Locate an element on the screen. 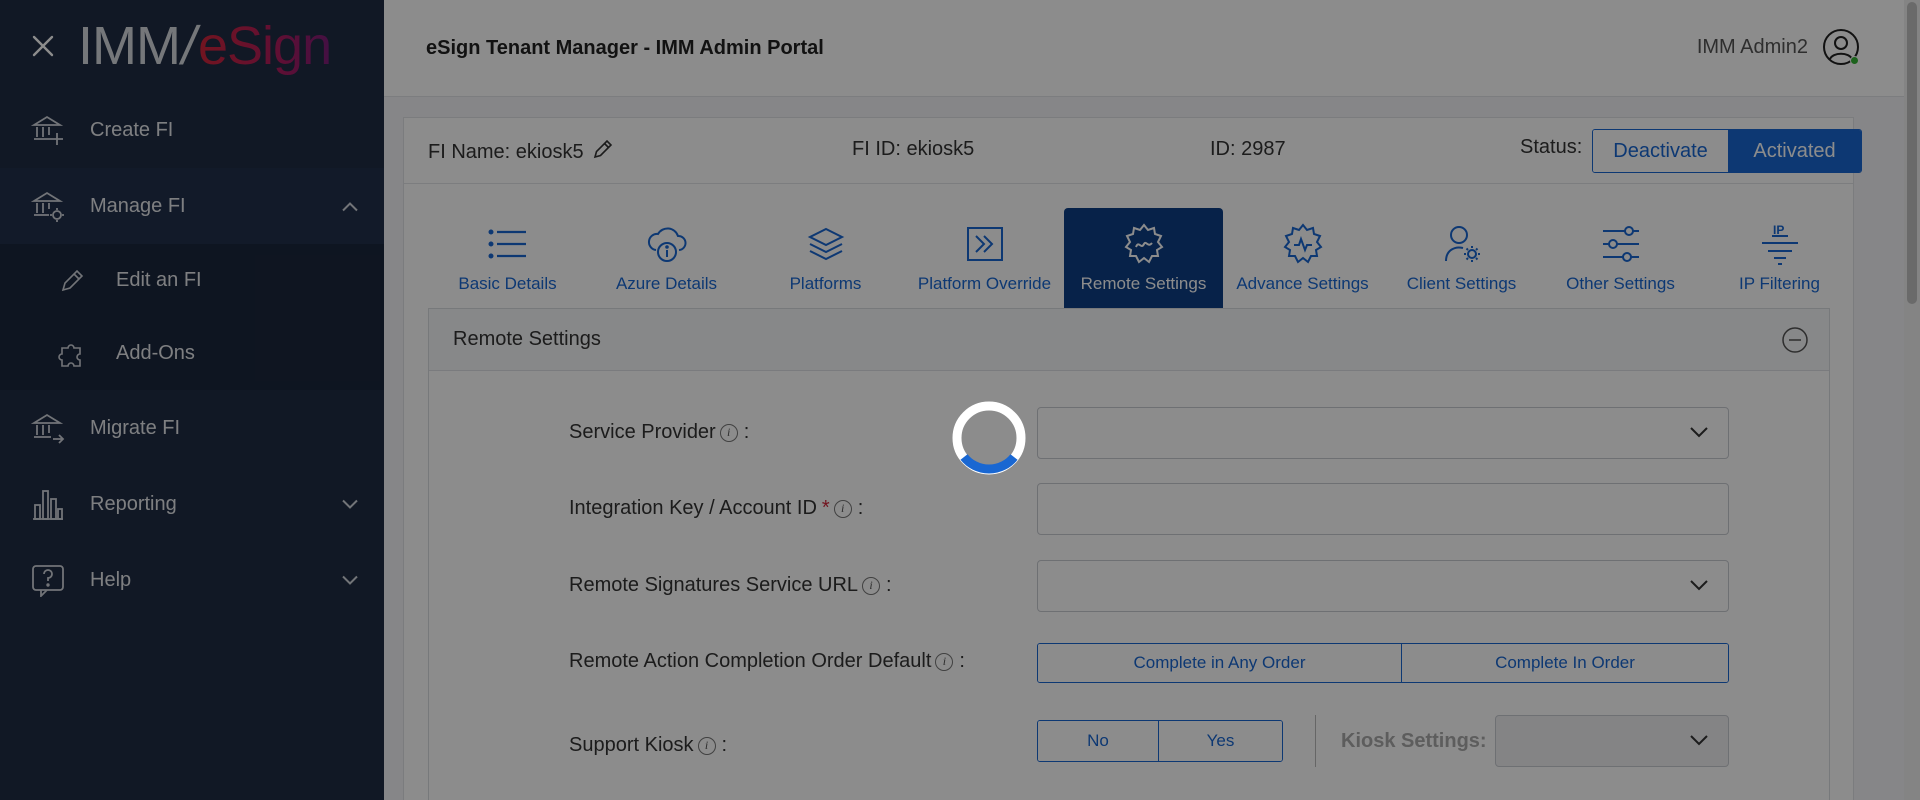 The height and width of the screenshot is (800, 1920). loading-spinner-icon is located at coordinates (989, 438).